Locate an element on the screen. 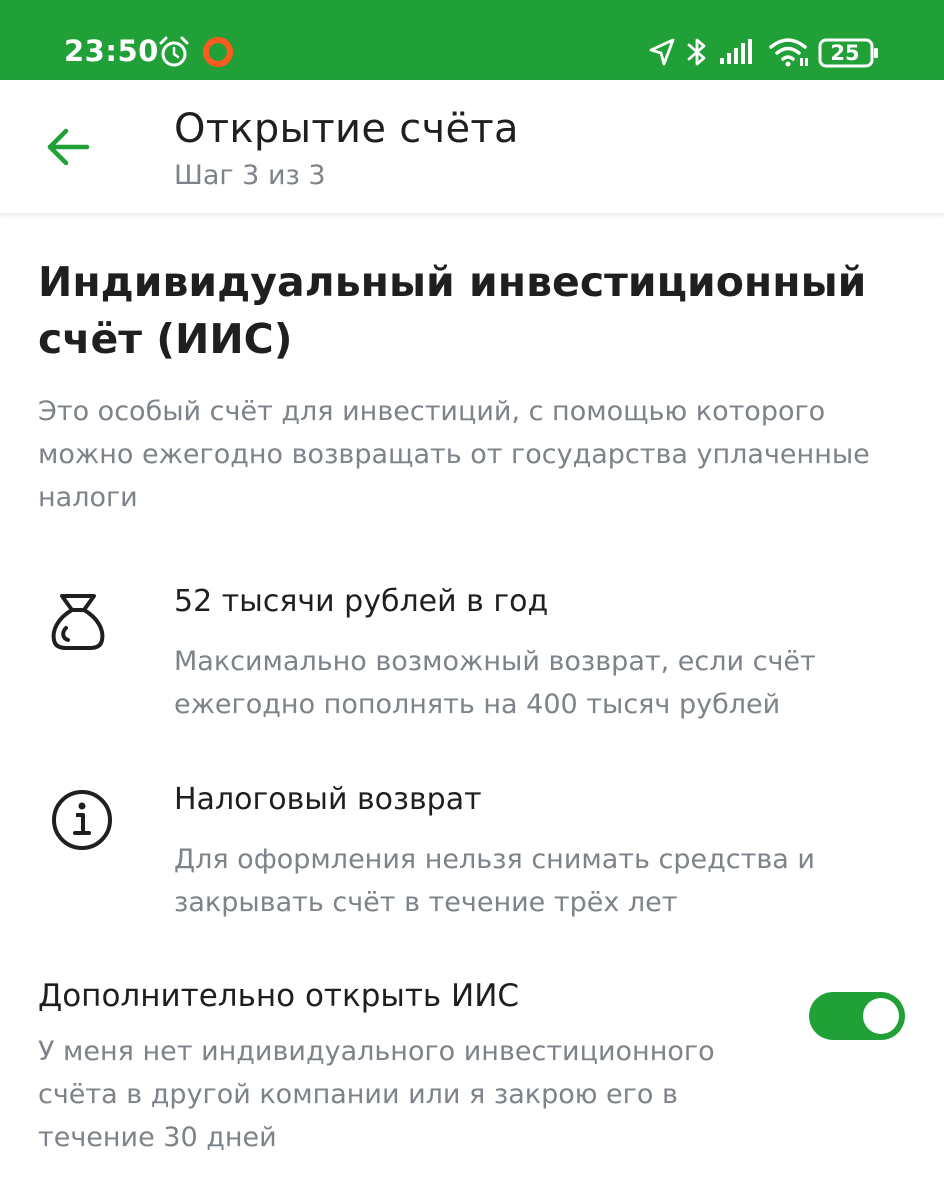 The height and width of the screenshot is (1200, 944). alarm-icon is located at coordinates (174, 51).